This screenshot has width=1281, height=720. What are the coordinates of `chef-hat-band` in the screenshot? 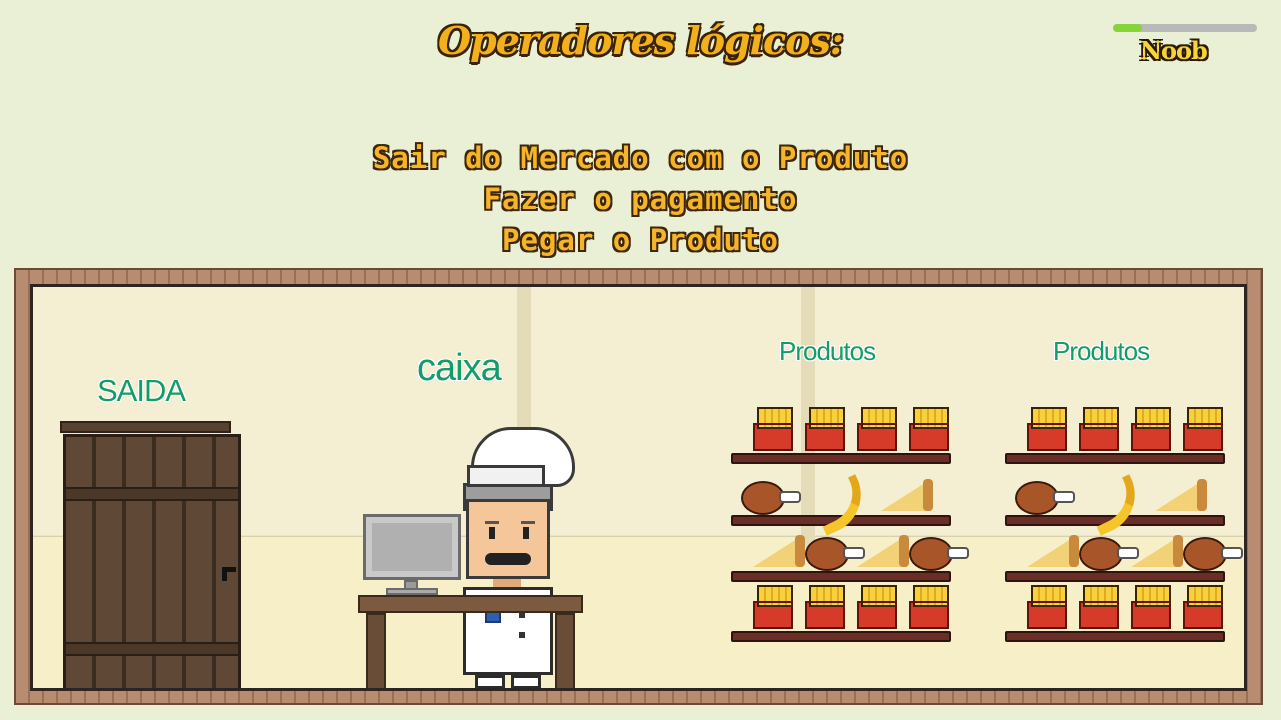 It's located at (506, 476).